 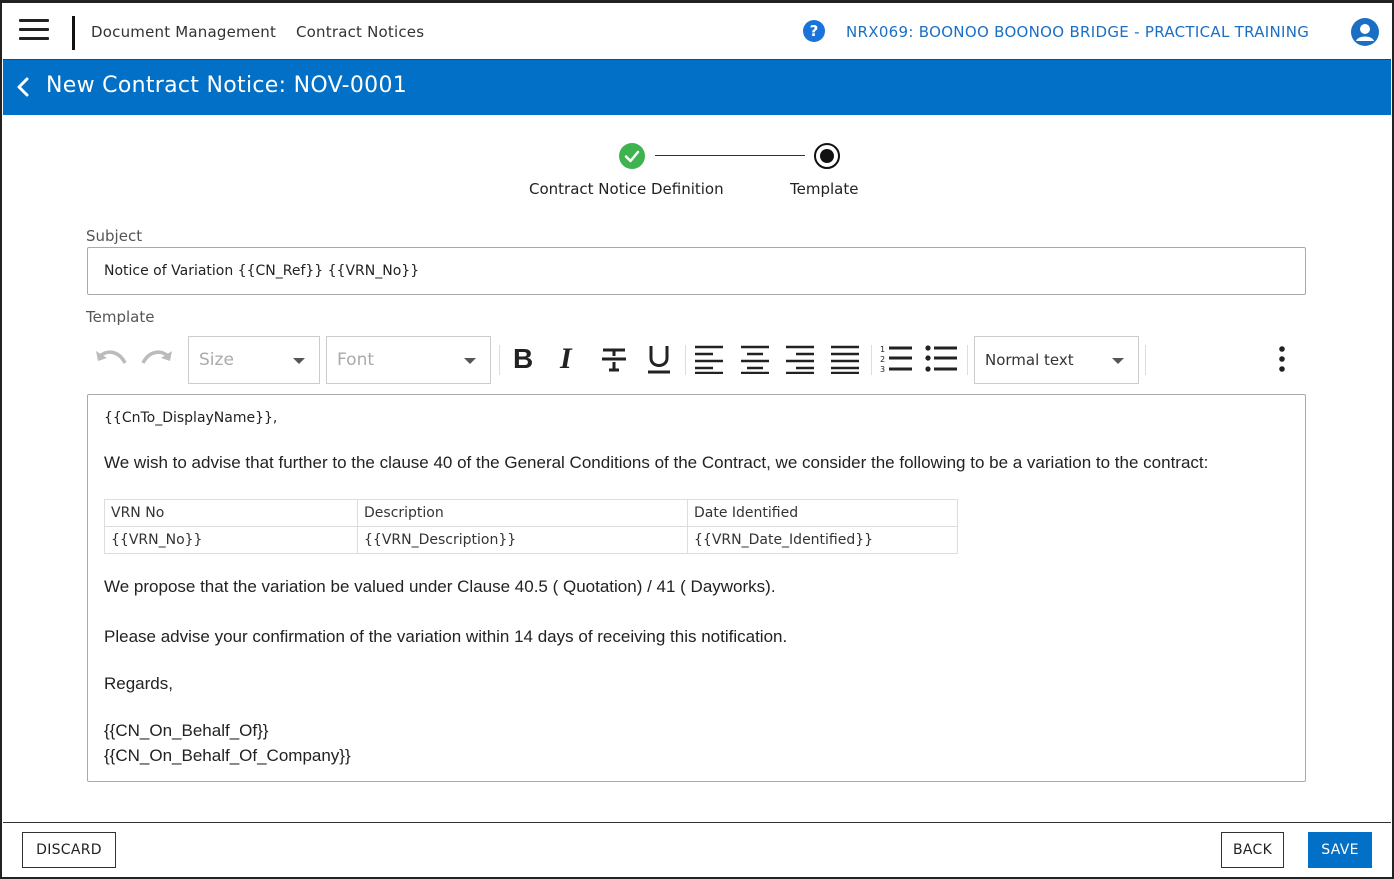 What do you see at coordinates (1252, 850) in the screenshot?
I see `back-button: BACK` at bounding box center [1252, 850].